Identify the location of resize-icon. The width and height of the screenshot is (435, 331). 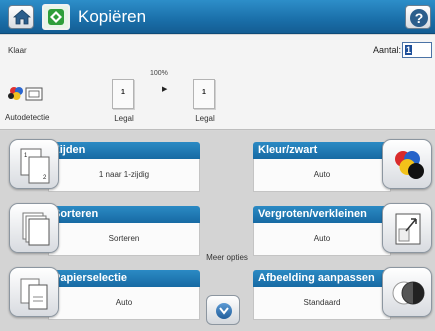
(407, 228).